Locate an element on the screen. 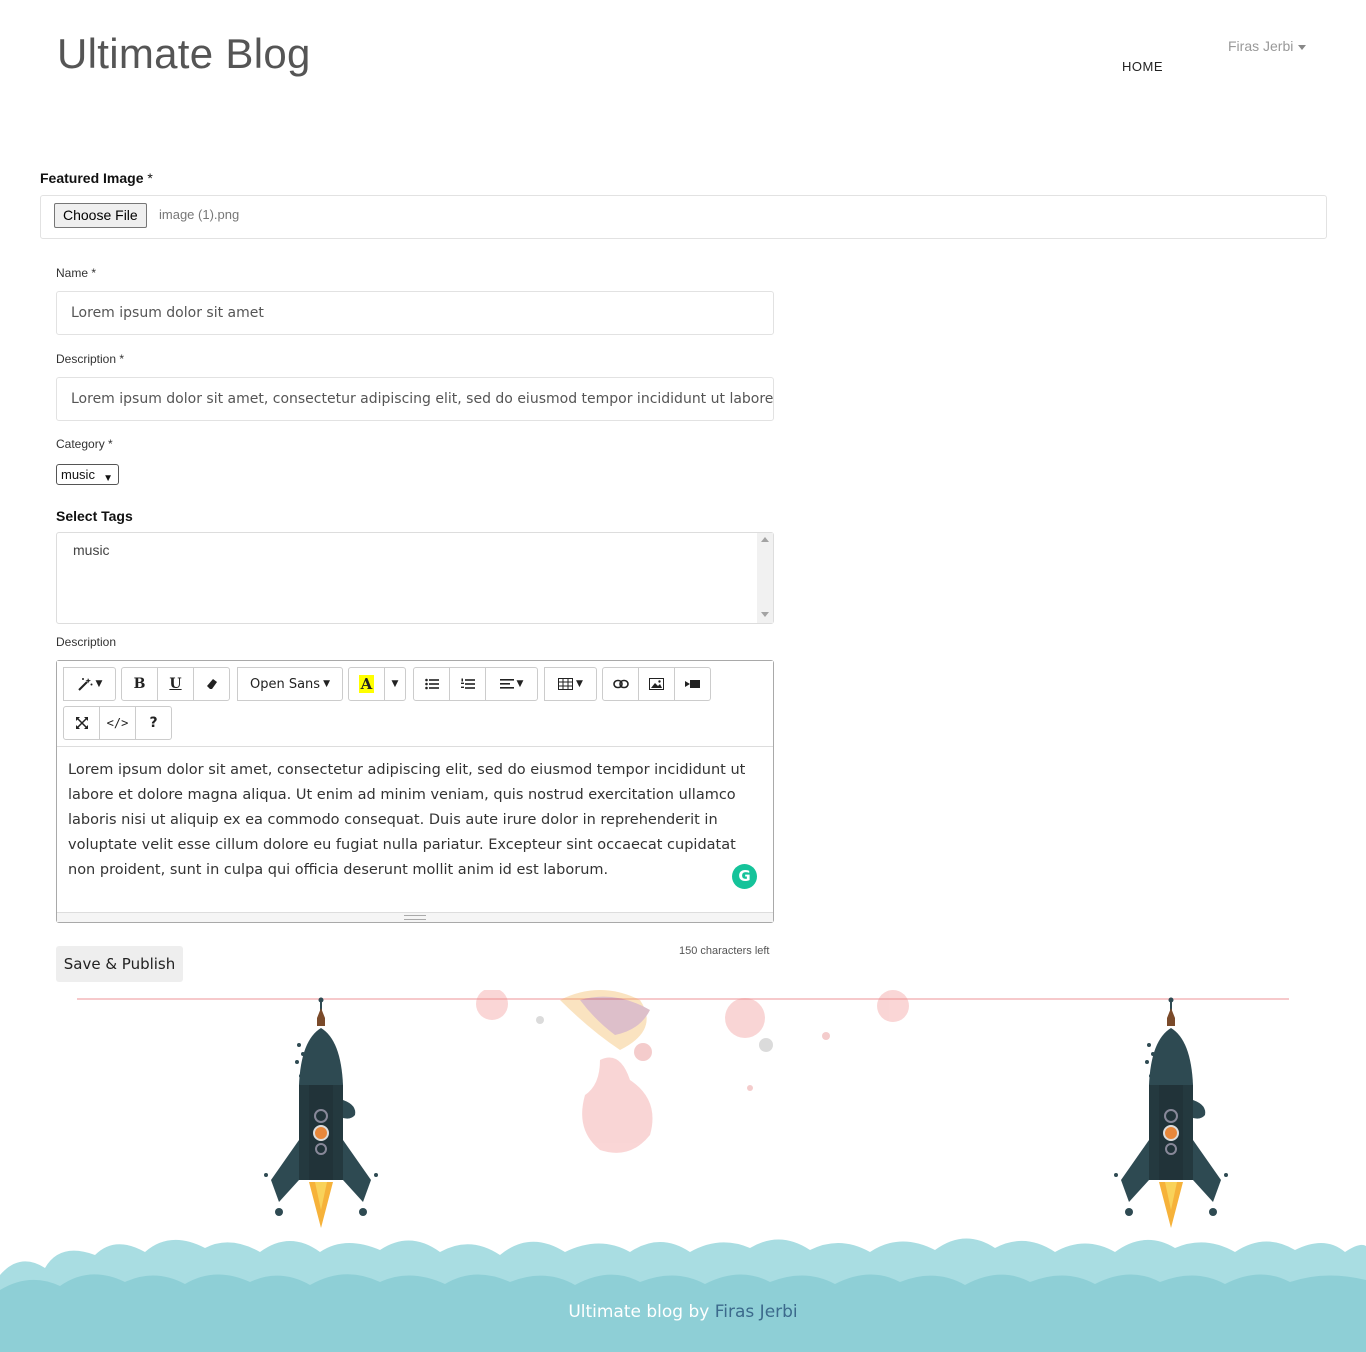 The width and height of the screenshot is (1366, 1352). select-tags-label: Select Tags is located at coordinates (94, 516).